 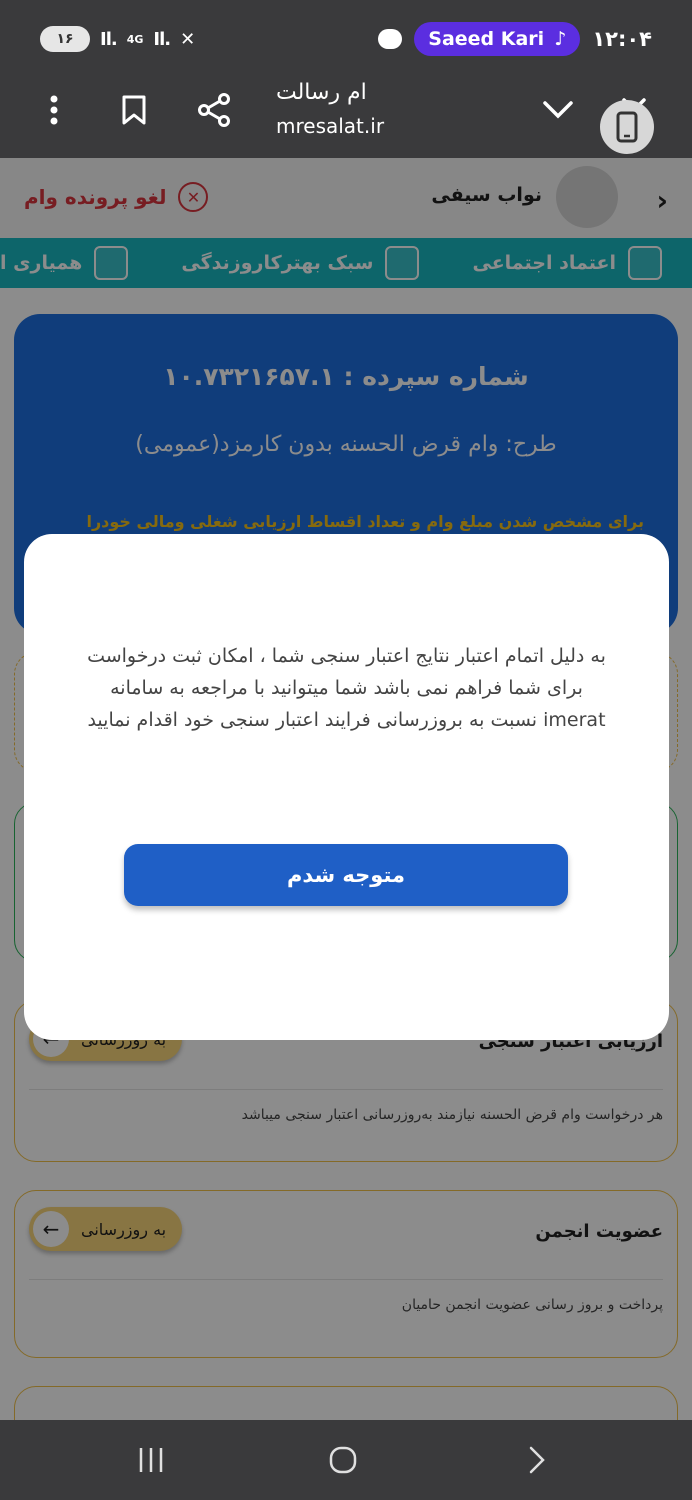 What do you see at coordinates (346, 875) in the screenshot?
I see `confirm-button: متوجه شدم` at bounding box center [346, 875].